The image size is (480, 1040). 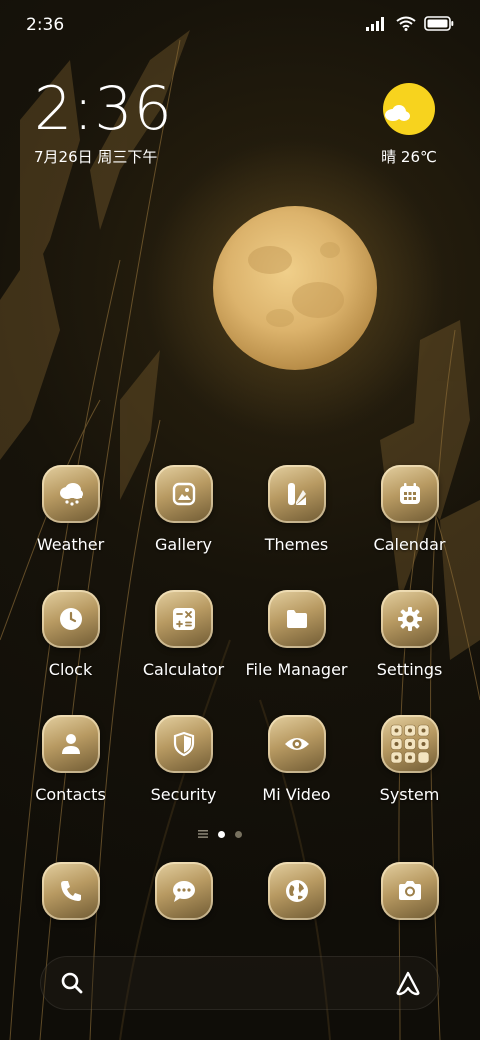 What do you see at coordinates (70, 619) in the screenshot?
I see `clock-icon` at bounding box center [70, 619].